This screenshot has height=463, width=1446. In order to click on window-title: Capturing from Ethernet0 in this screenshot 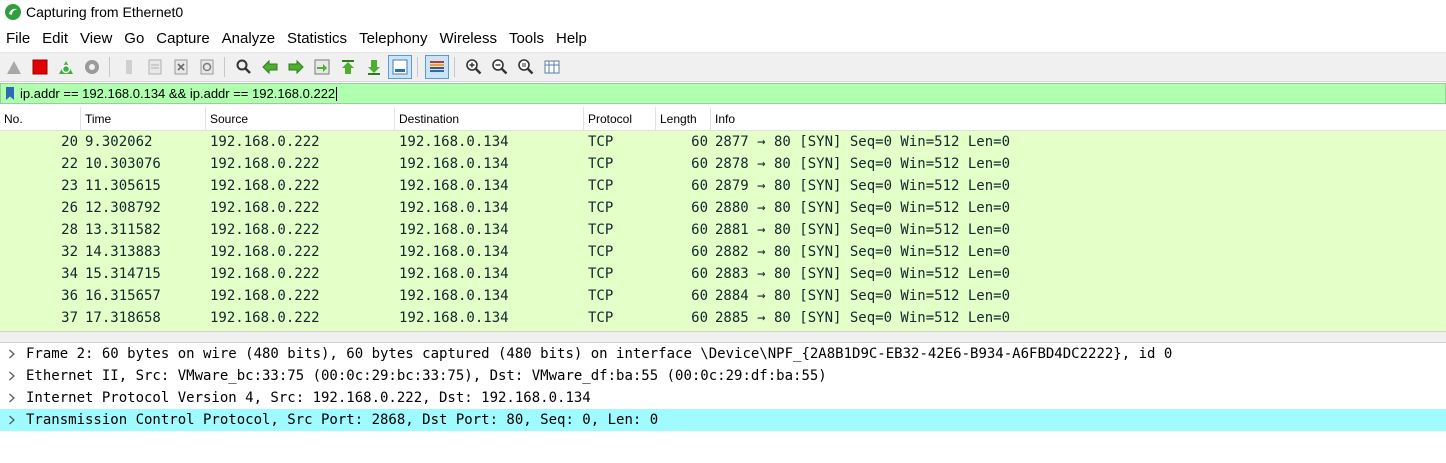, I will do `click(105, 12)`.